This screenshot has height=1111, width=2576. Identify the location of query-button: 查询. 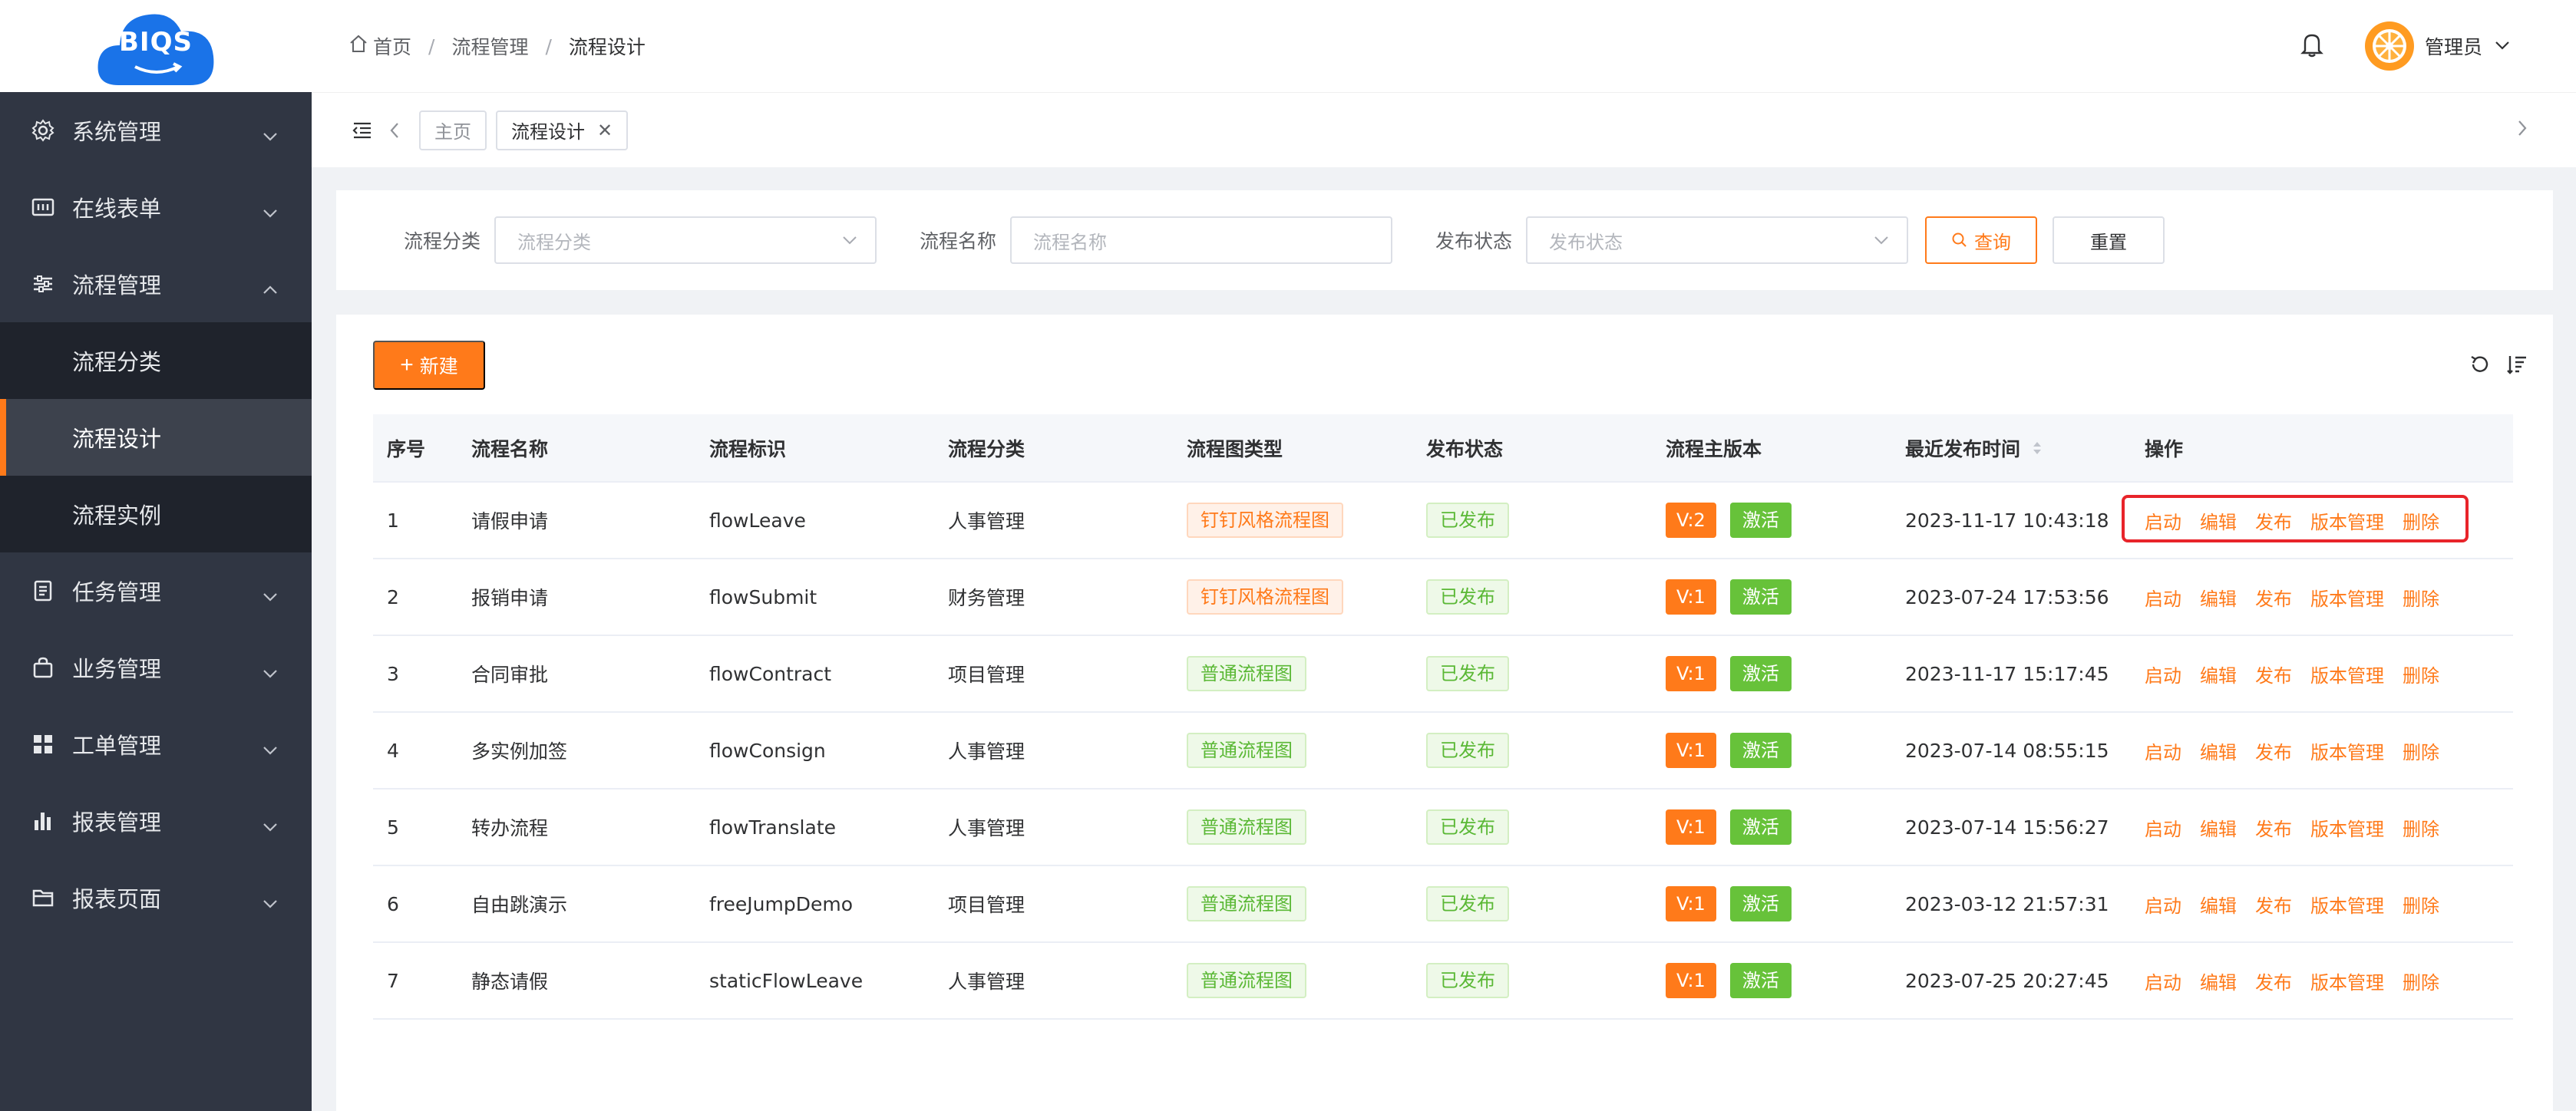
(1981, 240).